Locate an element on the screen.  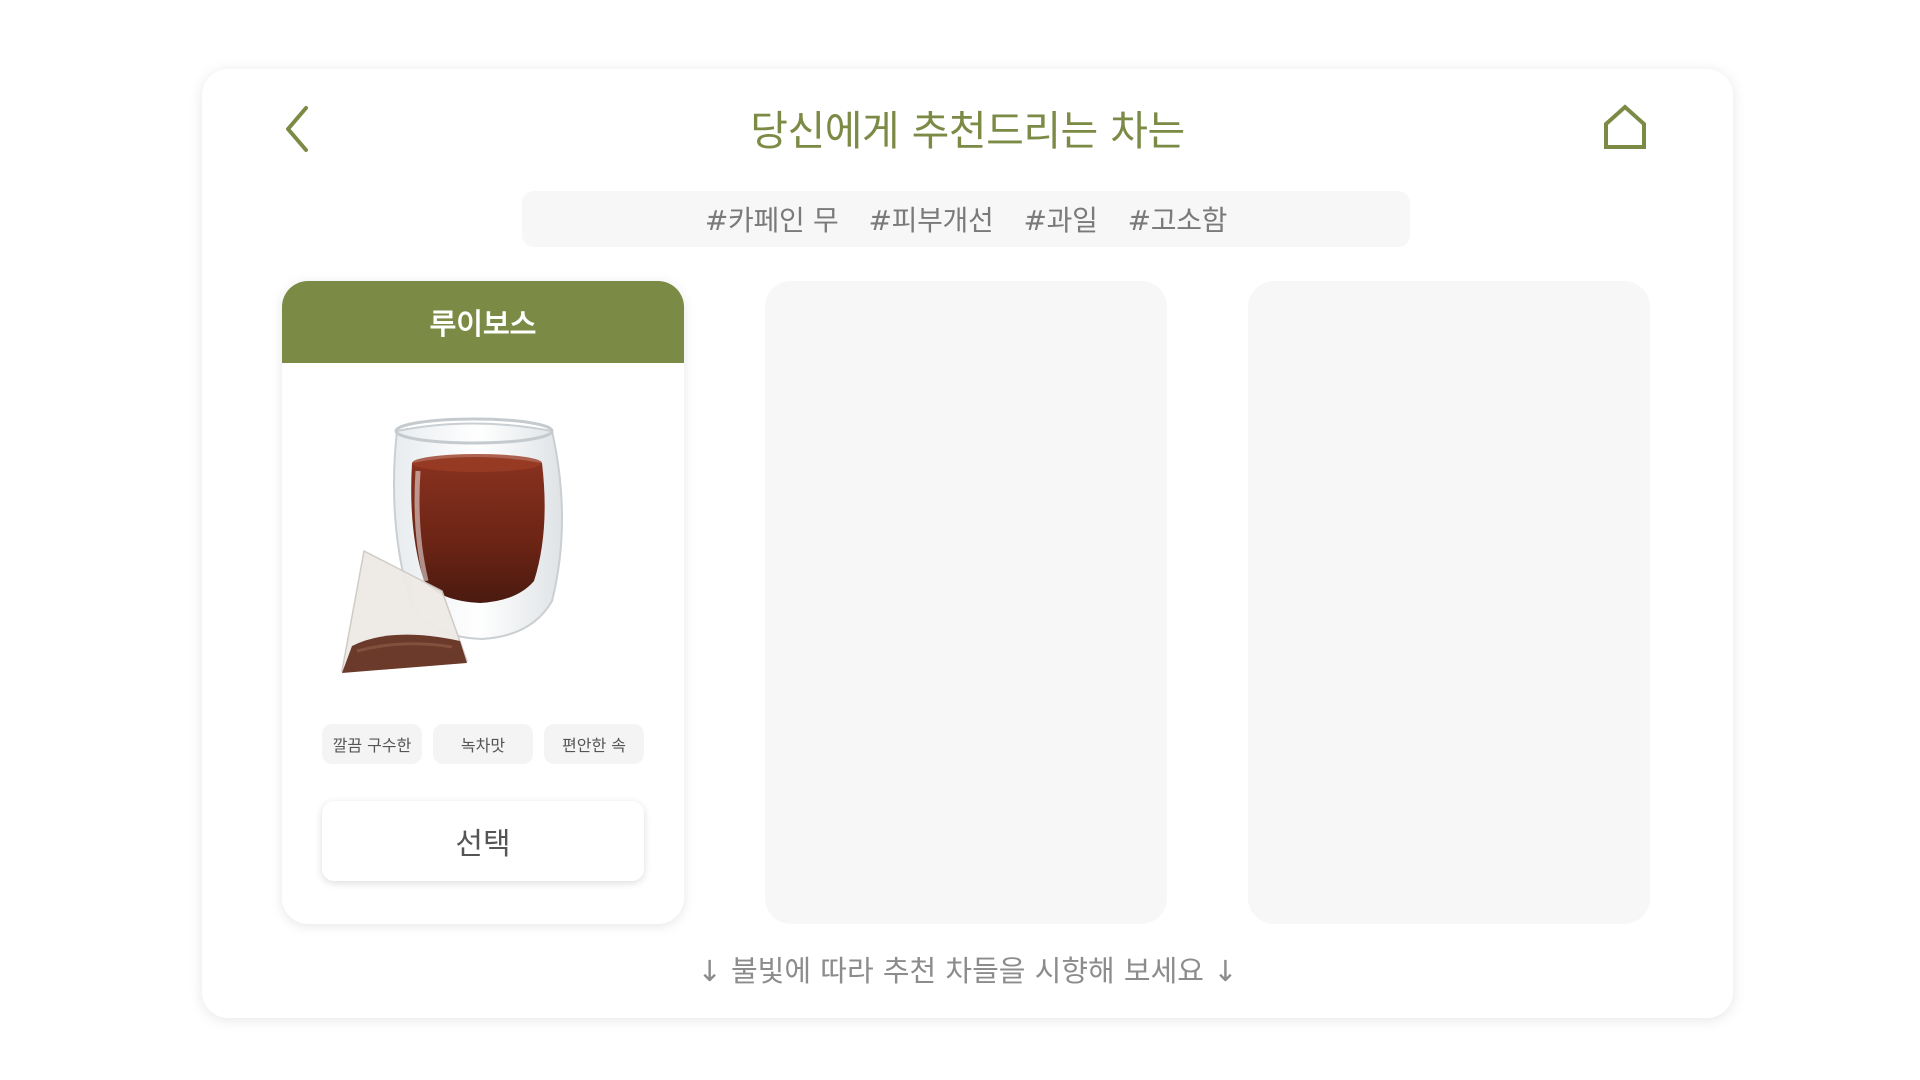
tea-card-header: 루이보스 is located at coordinates (483, 322).